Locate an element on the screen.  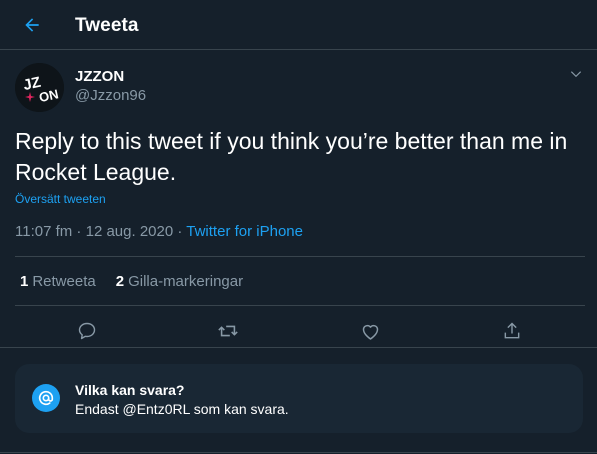
page-title: Tweeta is located at coordinates (107, 25).